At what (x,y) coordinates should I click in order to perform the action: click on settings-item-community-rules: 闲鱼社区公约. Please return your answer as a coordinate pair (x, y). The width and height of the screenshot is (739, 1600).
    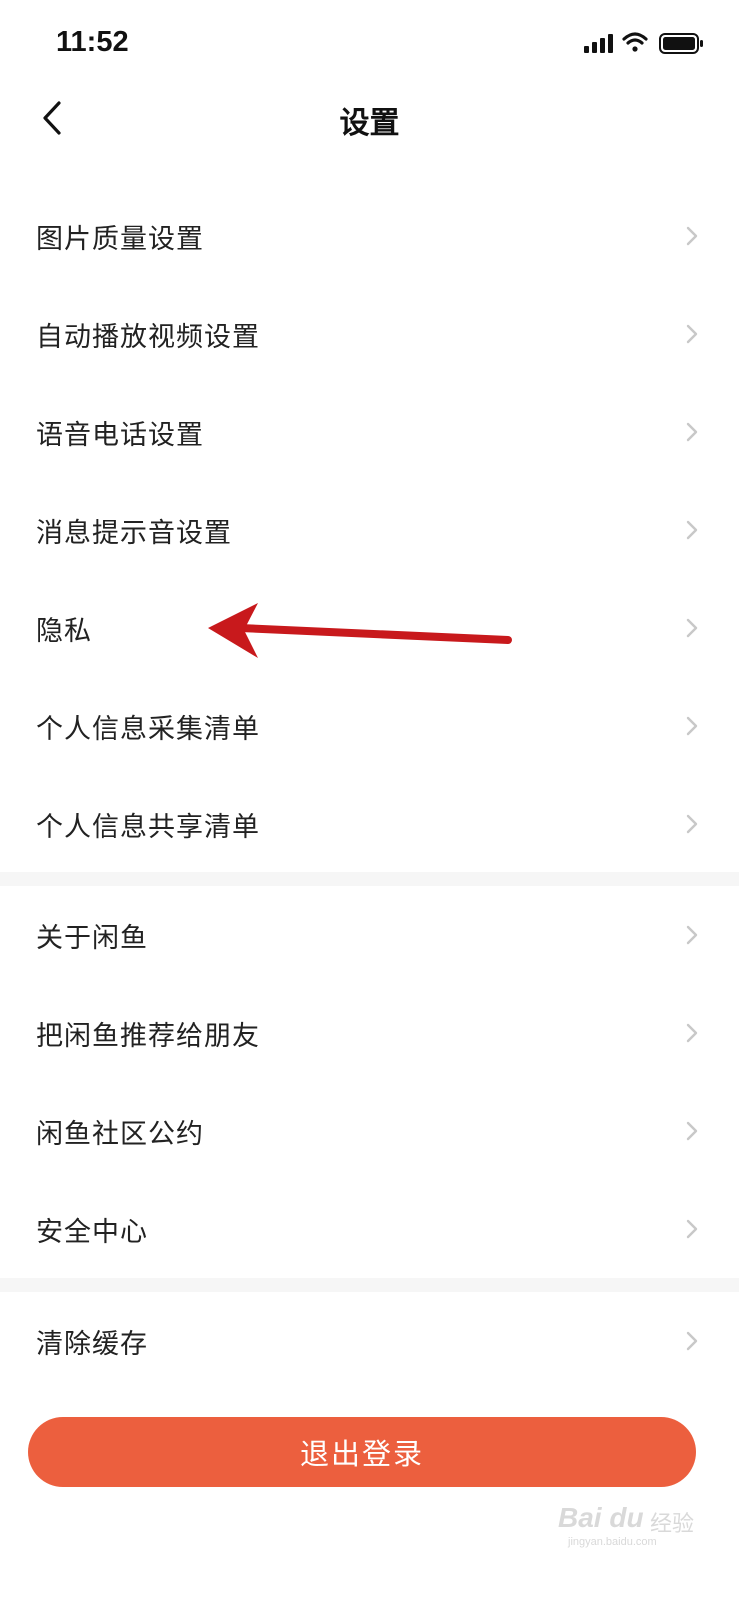
    Looking at the image, I should click on (369, 1131).